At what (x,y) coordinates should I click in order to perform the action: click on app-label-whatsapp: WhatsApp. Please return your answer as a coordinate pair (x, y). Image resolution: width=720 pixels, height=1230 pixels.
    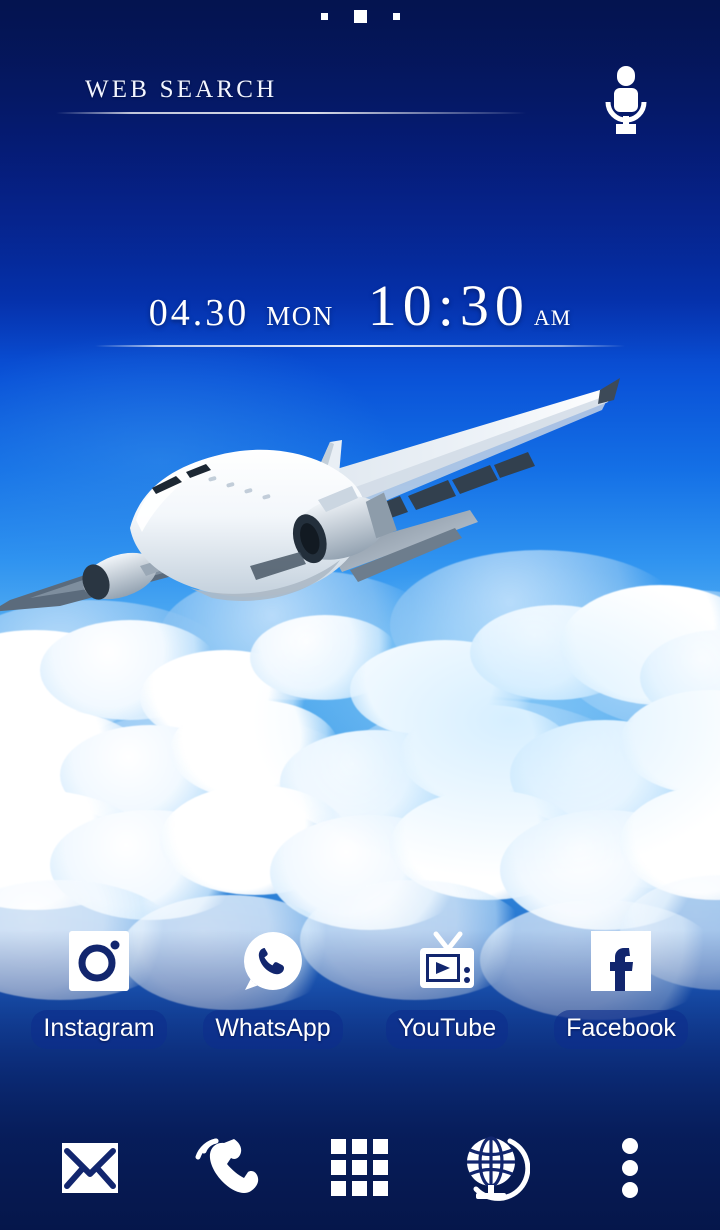
    Looking at the image, I should click on (273, 1029).